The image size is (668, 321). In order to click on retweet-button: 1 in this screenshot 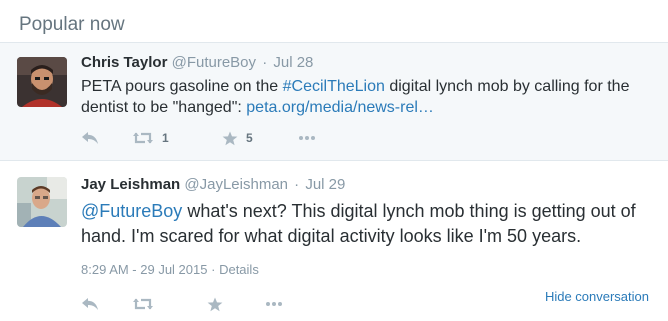, I will do `click(177, 138)`.